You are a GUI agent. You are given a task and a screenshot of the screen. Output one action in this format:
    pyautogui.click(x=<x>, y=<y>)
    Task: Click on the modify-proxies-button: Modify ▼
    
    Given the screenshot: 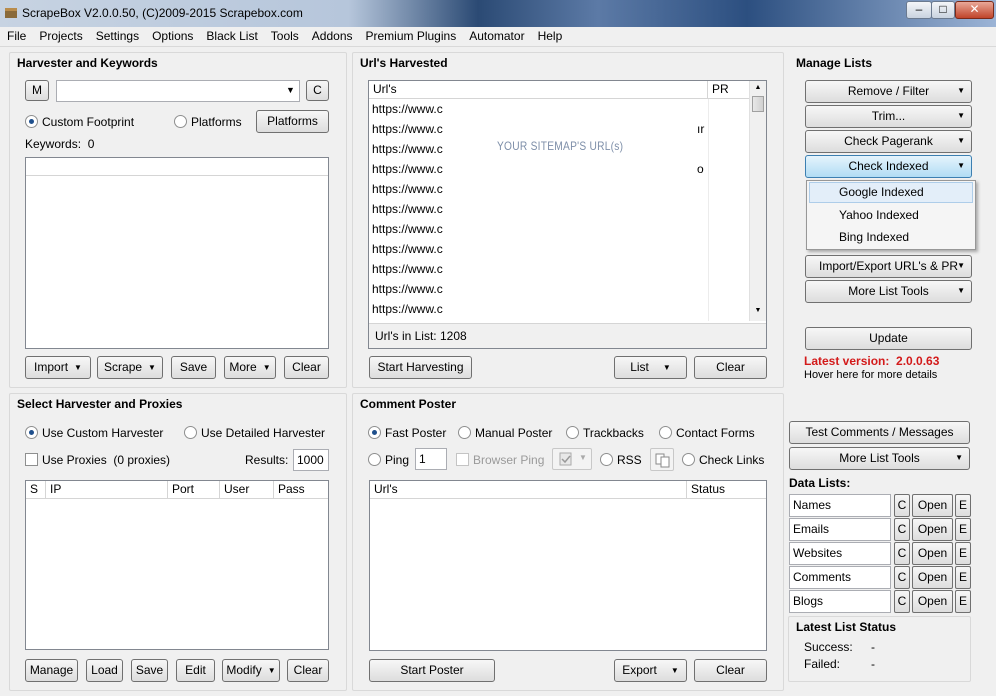 What is the action you would take?
    pyautogui.click(x=251, y=670)
    